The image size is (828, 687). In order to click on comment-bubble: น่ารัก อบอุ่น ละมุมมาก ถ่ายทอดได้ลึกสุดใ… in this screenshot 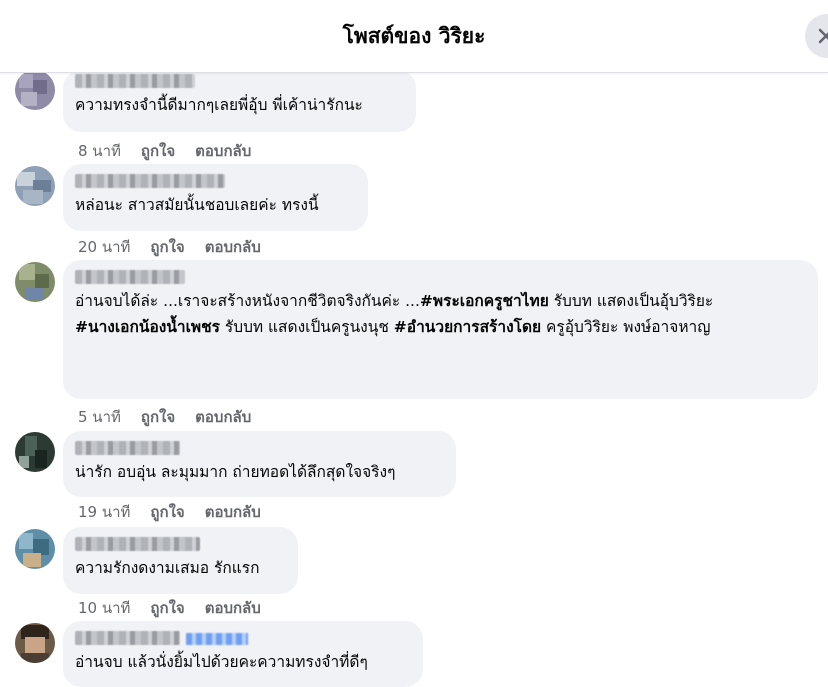, I will do `click(259, 464)`.